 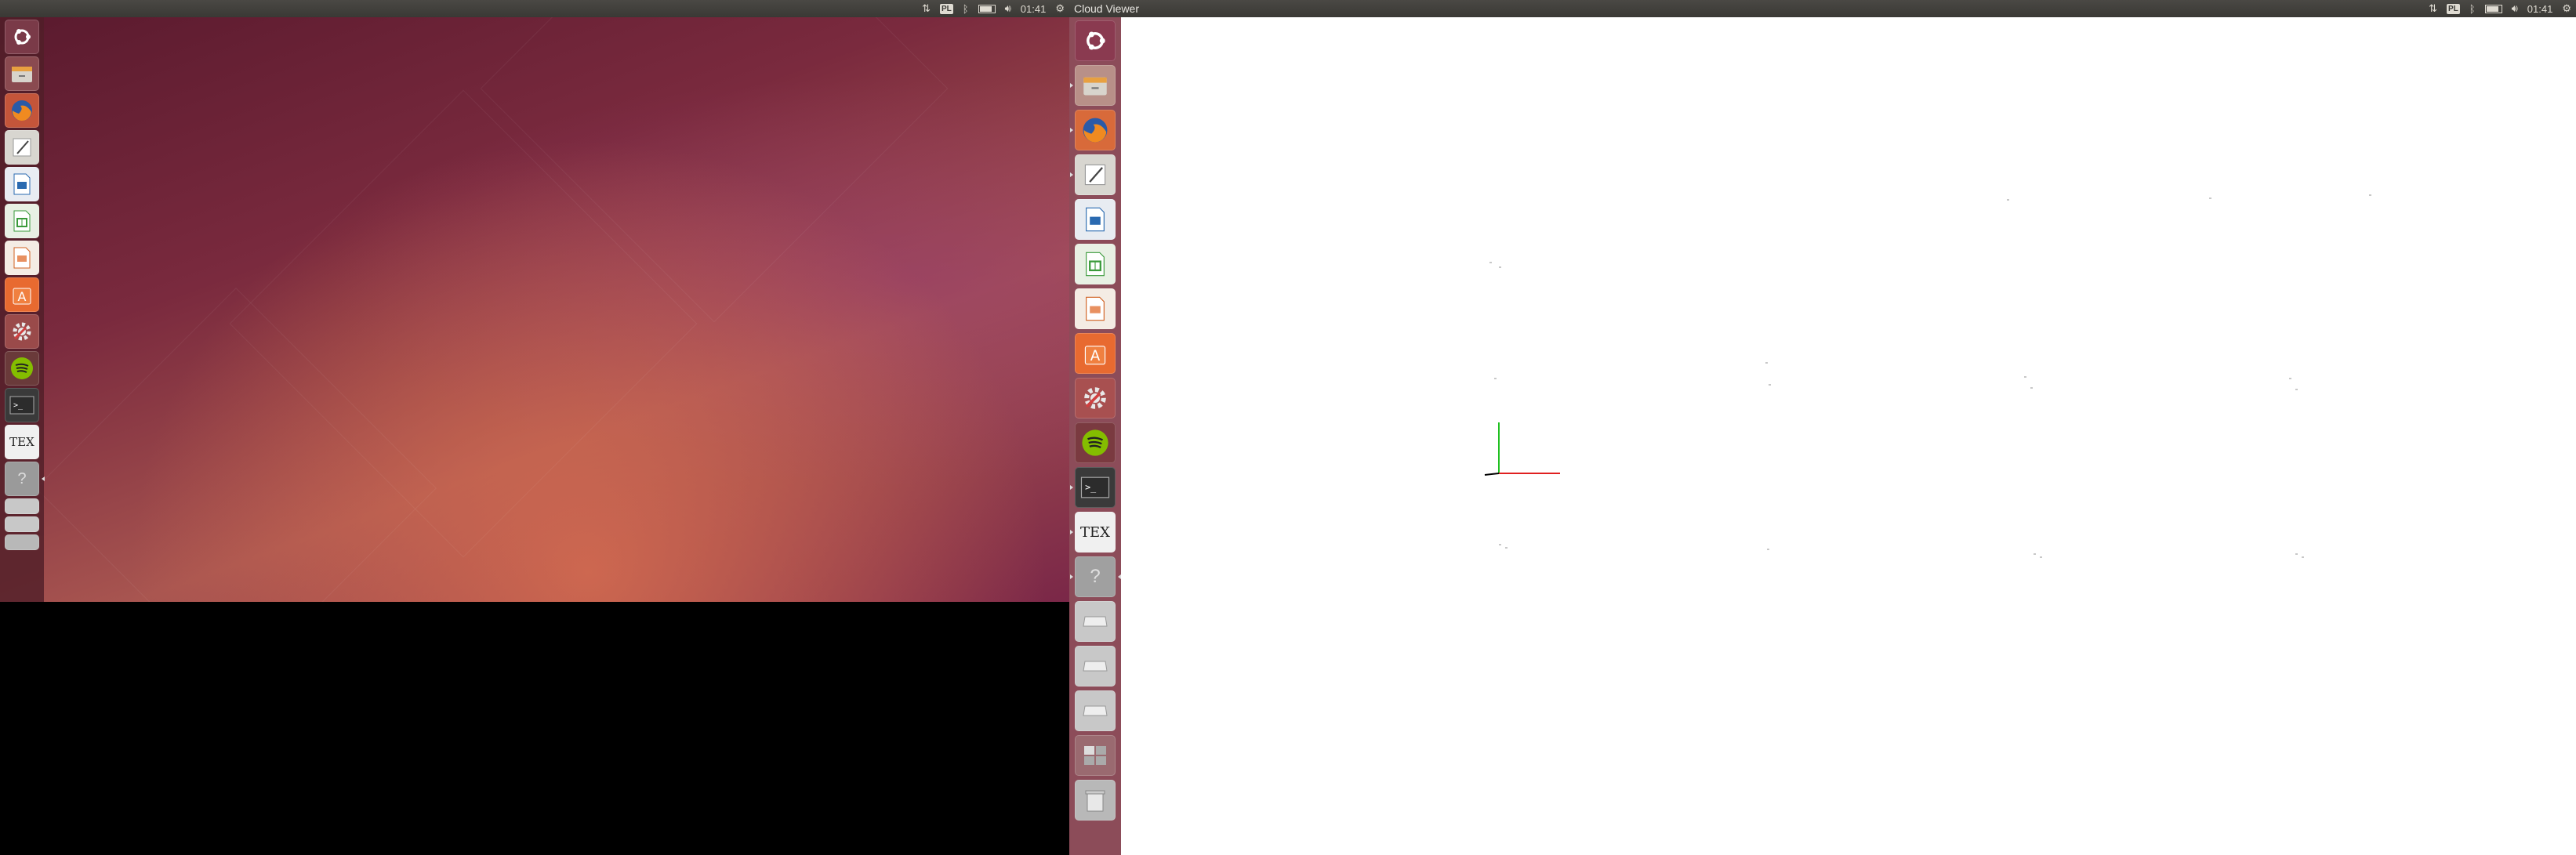 What do you see at coordinates (1107, 8) in the screenshot?
I see `window-title: Cloud Viewer` at bounding box center [1107, 8].